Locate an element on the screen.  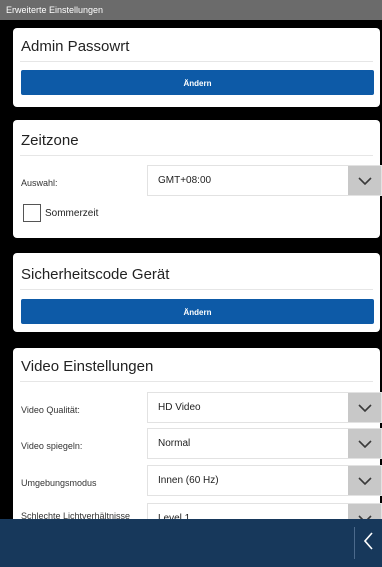
environment-mode-value: Innen (60 Hz) is located at coordinates (188, 480).